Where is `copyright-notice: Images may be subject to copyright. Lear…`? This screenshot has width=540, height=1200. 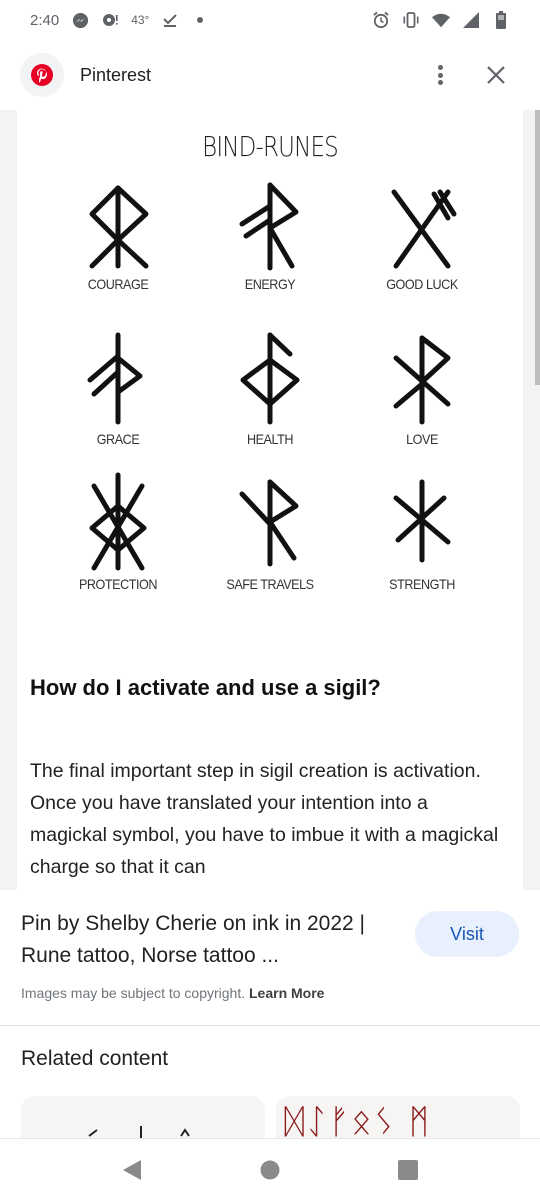
copyright-notice: Images may be subject to copyright. Lear… is located at coordinates (172, 993).